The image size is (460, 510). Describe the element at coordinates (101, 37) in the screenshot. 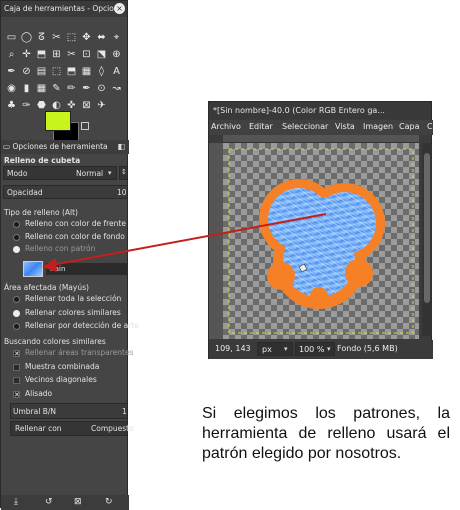

I see `tool-icon: ⬌` at that location.